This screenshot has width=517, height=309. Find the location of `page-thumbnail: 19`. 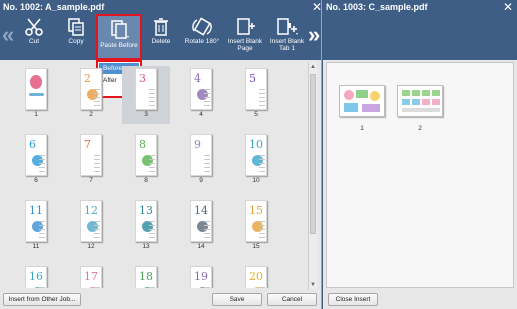

page-thumbnail: 19 is located at coordinates (201, 276).